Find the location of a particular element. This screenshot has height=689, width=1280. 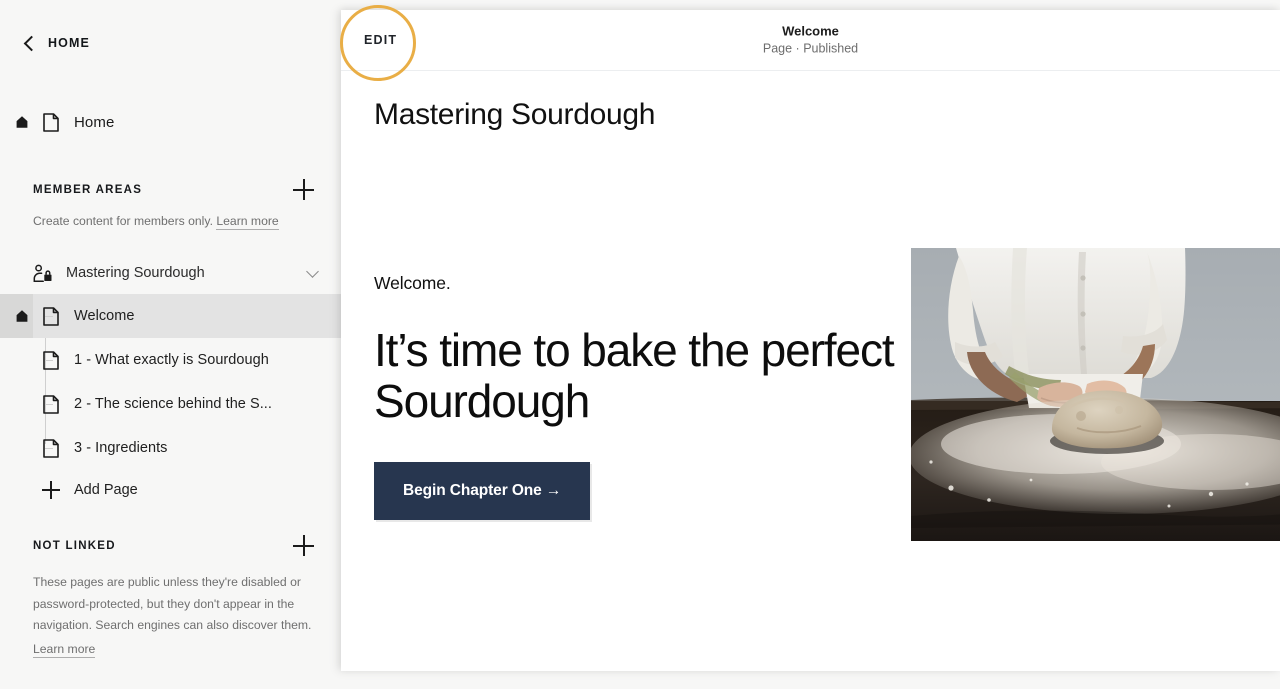

member-area-group-label: Mastering Sourdough is located at coordinates (135, 273).